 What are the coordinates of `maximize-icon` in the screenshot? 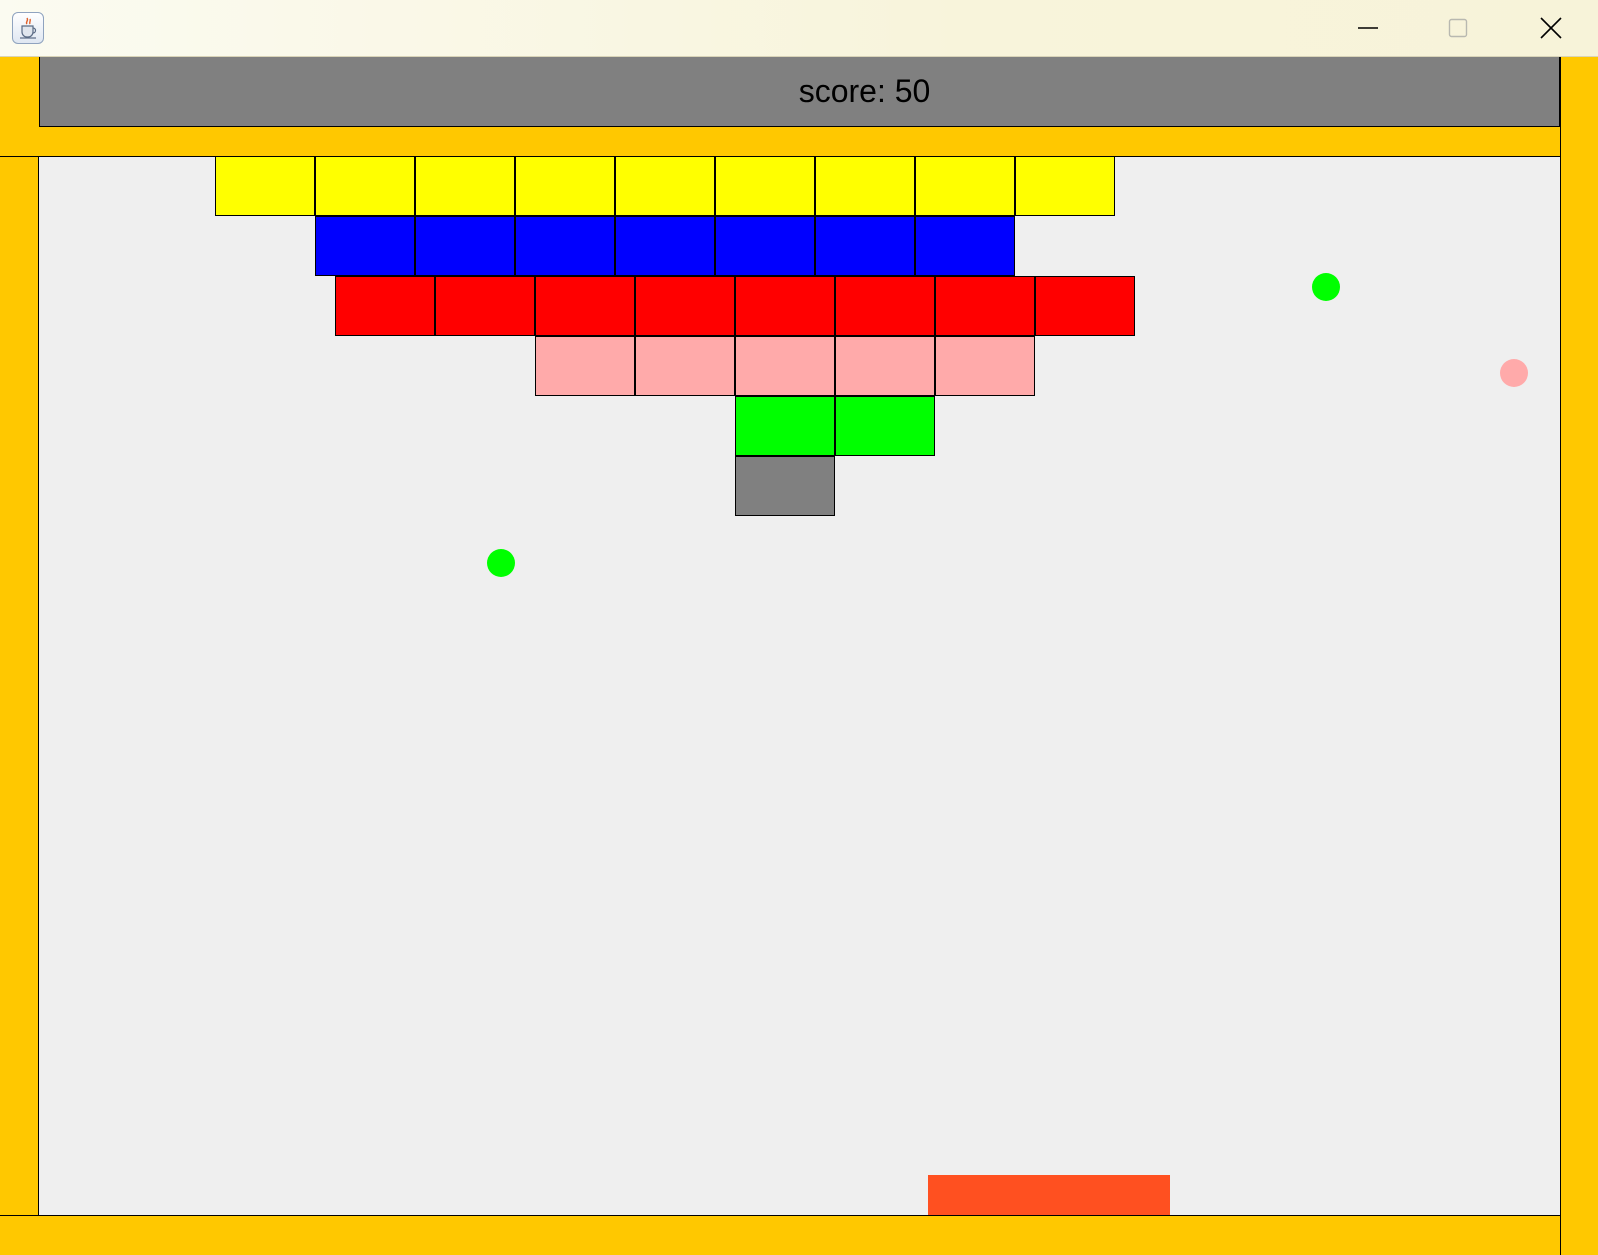 It's located at (1458, 28).